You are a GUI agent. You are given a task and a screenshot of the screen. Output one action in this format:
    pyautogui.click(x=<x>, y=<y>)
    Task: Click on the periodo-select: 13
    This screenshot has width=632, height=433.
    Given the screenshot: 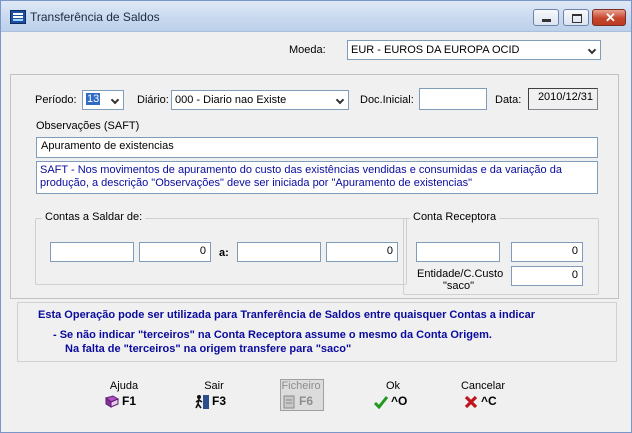 What is the action you would take?
    pyautogui.click(x=103, y=100)
    